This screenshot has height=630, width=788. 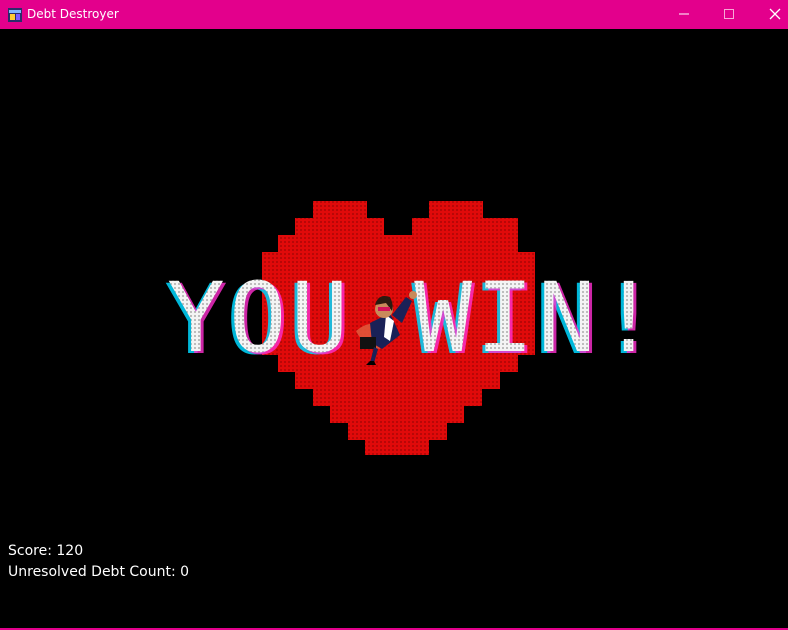 What do you see at coordinates (99, 572) in the screenshot?
I see `debt-count-display: Unresolved Debt Count: 0` at bounding box center [99, 572].